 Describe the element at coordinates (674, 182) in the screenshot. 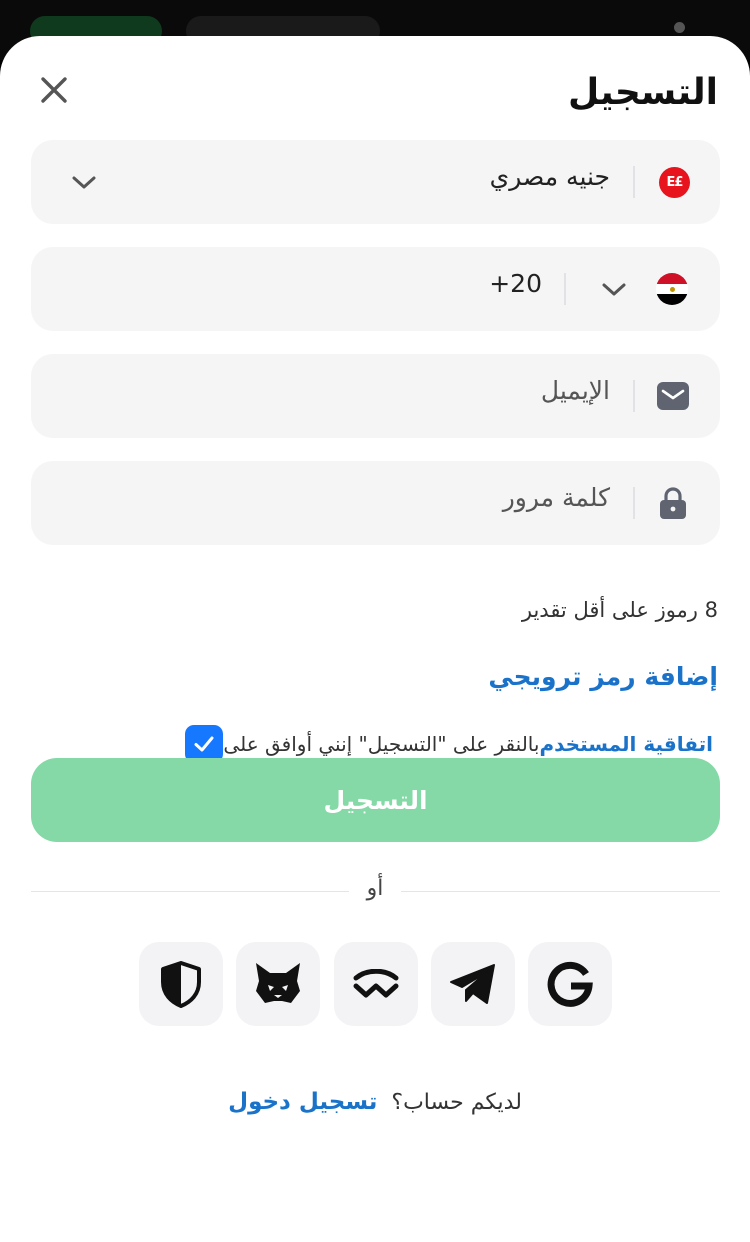

I see `currency-badge-icon: E£` at that location.